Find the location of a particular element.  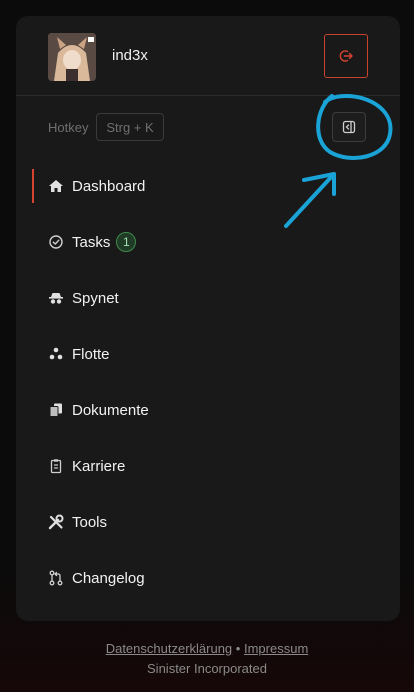

nav-item-dashboard: Dashboard is located at coordinates (208, 186).